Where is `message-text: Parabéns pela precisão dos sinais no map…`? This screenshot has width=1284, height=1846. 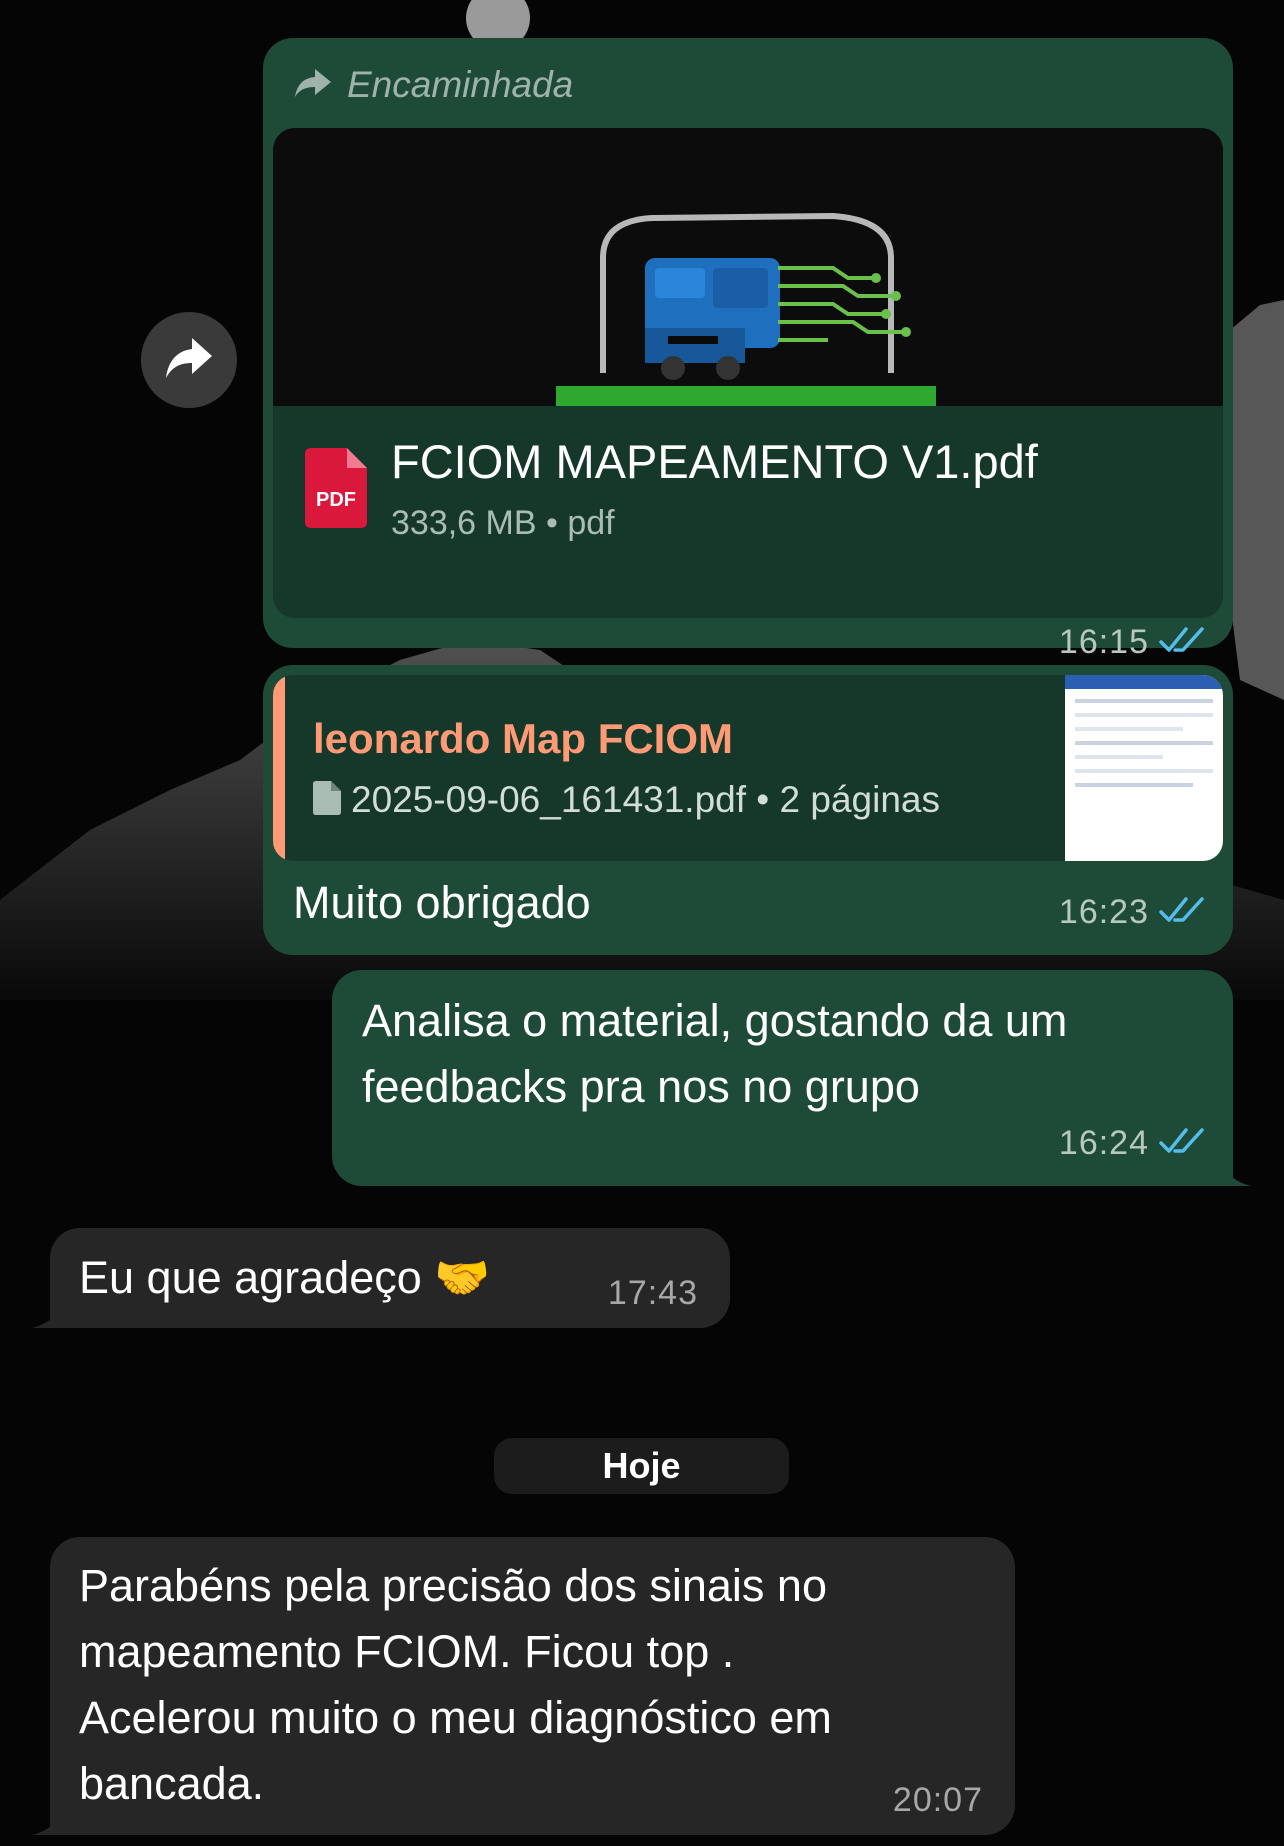 message-text: Parabéns pela precisão dos sinais no map… is located at coordinates (455, 1684).